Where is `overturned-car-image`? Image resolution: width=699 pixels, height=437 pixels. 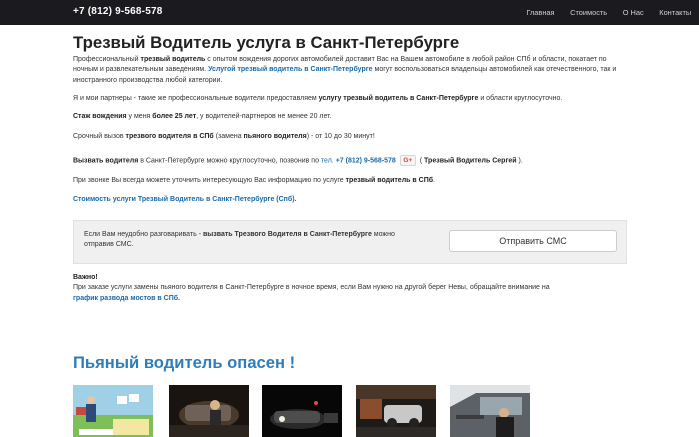 overturned-car-image is located at coordinates (396, 411).